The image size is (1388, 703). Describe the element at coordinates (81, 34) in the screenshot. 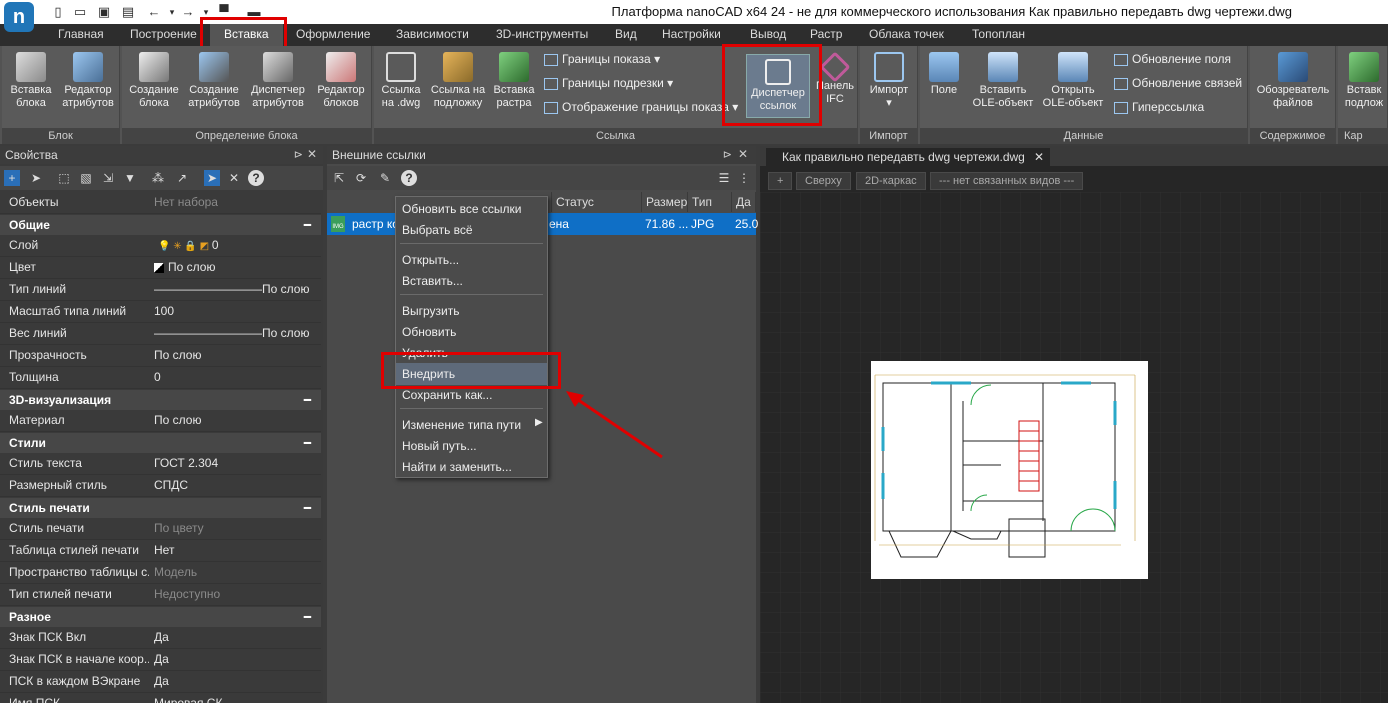

I see `tab-home: Главная` at that location.